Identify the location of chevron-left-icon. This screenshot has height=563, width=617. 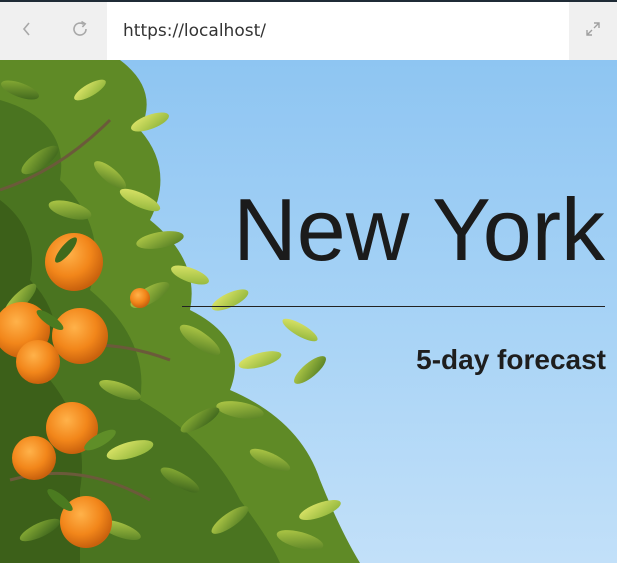
(27, 31).